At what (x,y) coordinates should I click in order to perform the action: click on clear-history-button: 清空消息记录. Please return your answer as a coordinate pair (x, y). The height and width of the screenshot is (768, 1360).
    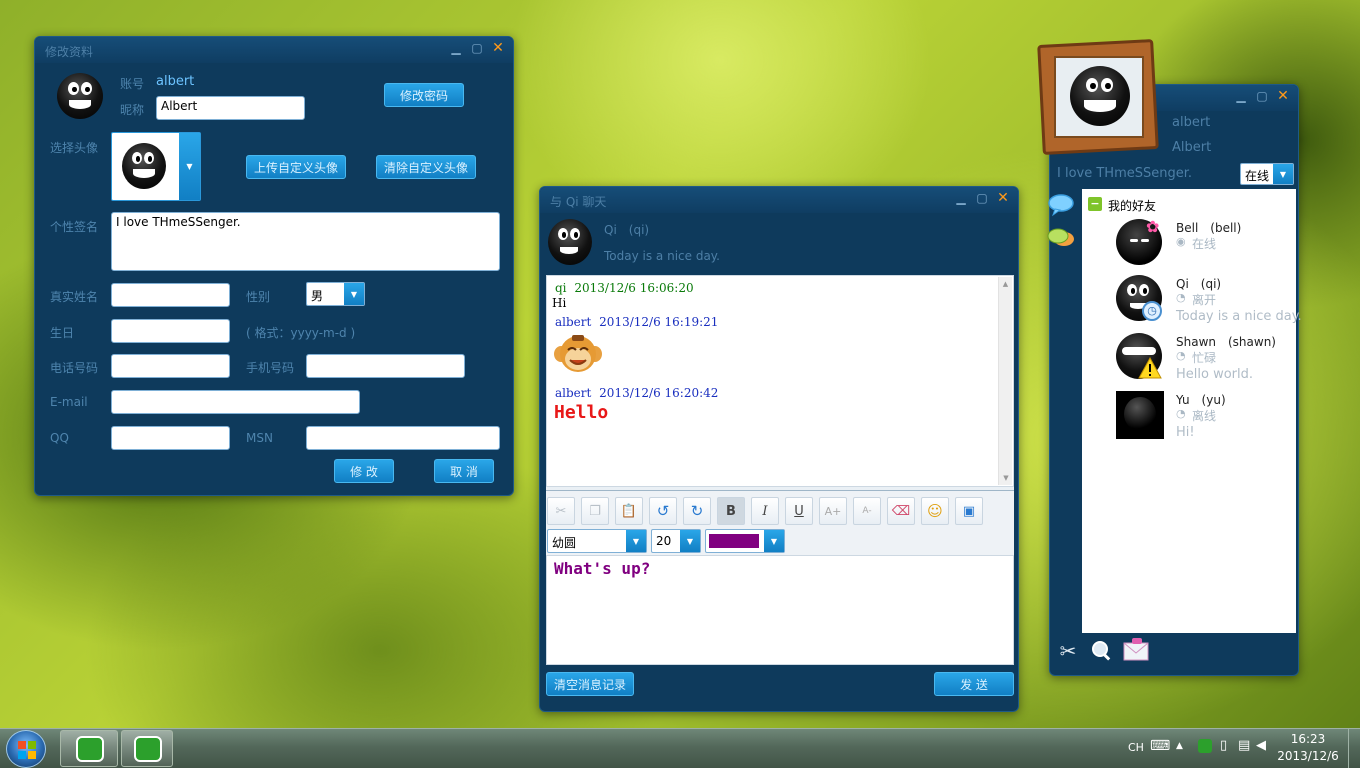
    Looking at the image, I should click on (590, 684).